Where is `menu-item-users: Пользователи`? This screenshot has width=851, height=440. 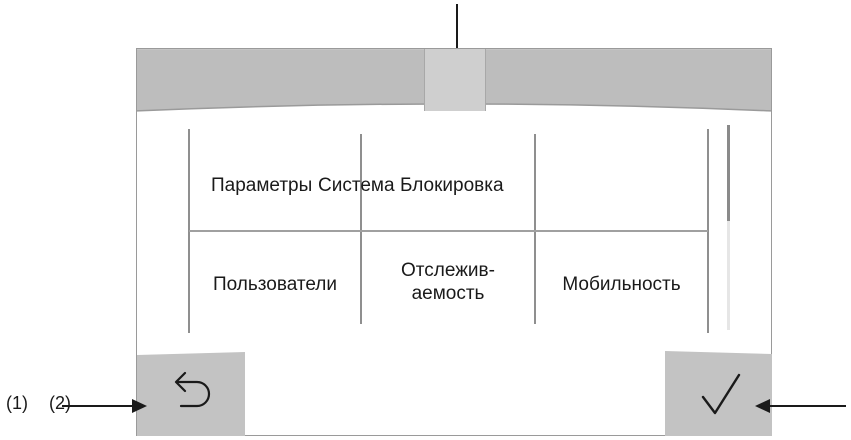 menu-item-users: Пользователи is located at coordinates (275, 284).